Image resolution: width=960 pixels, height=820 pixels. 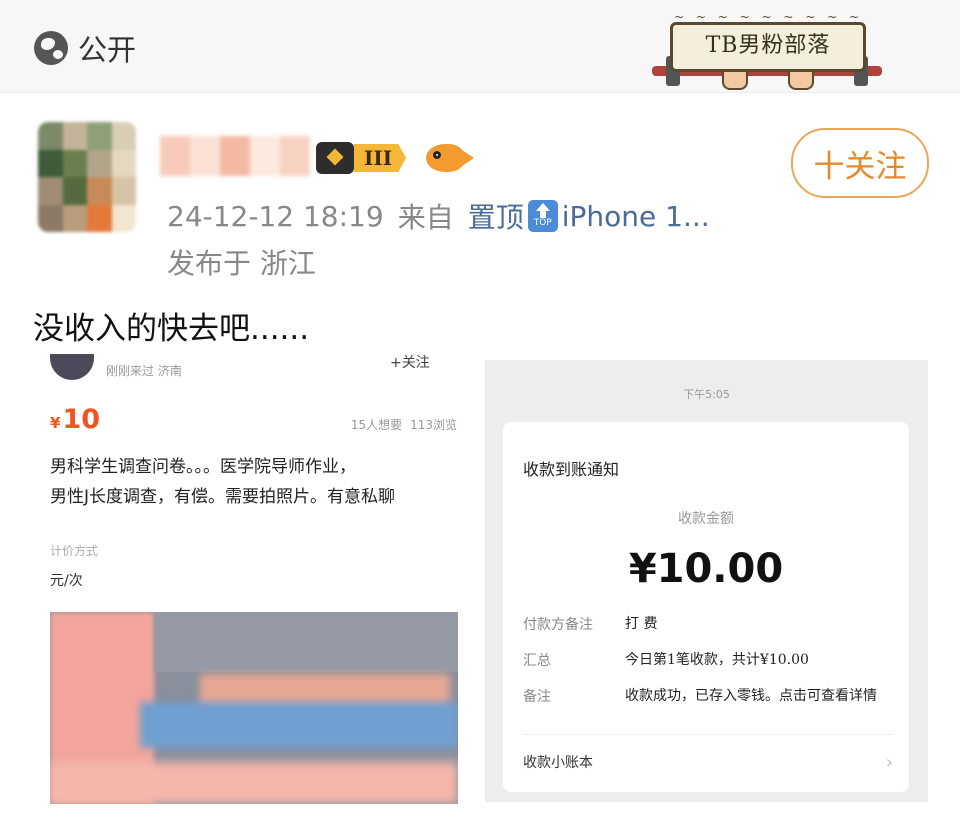 What do you see at coordinates (558, 763) in the screenshot?
I see `receipt-book-label: 收款小账本` at bounding box center [558, 763].